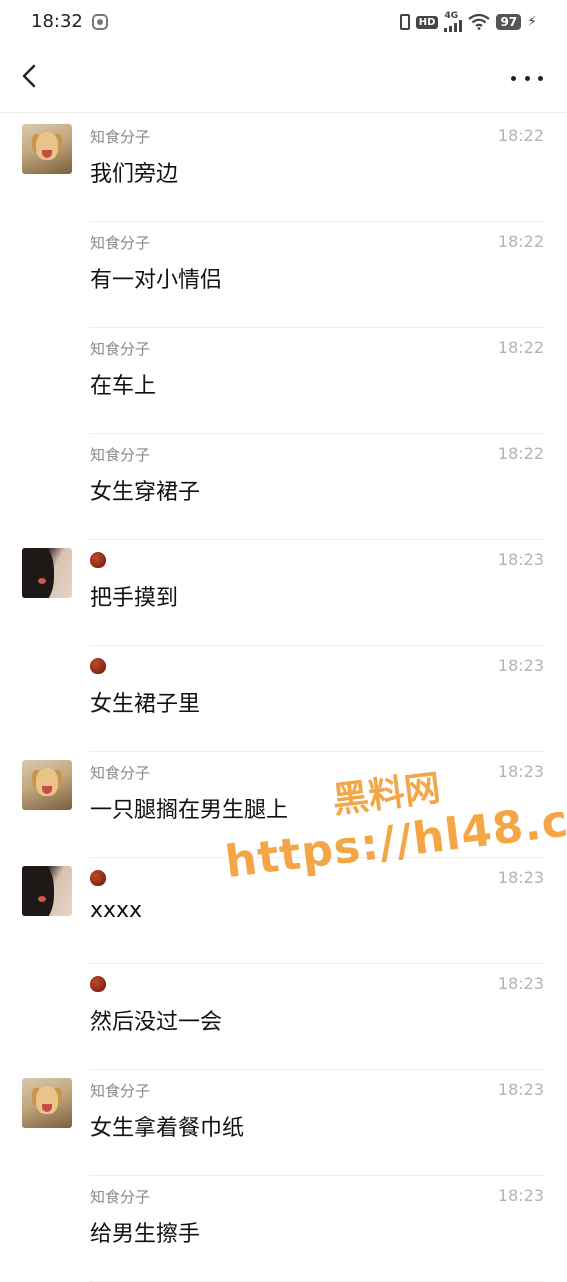 The image size is (567, 1282). What do you see at coordinates (134, 598) in the screenshot?
I see `message-text: 把手摸到` at bounding box center [134, 598].